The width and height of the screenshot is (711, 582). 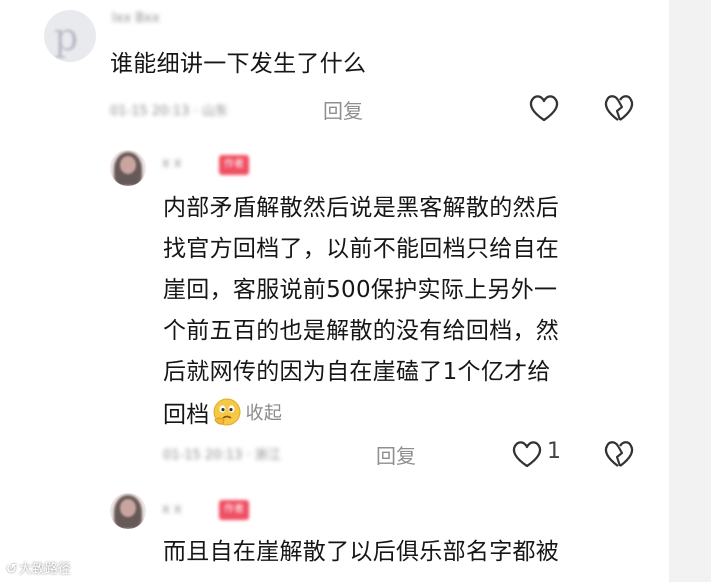 What do you see at coordinates (238, 64) in the screenshot?
I see `comment-text: 谁能细讲一下发生了什么` at bounding box center [238, 64].